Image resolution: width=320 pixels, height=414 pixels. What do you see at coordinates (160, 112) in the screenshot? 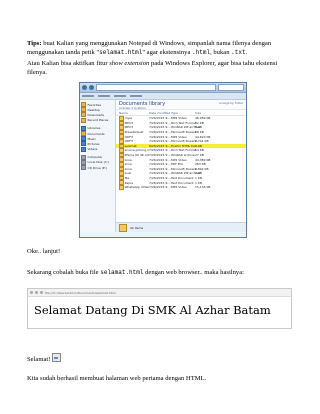
I see `column-header: Date modified` at bounding box center [160, 112].